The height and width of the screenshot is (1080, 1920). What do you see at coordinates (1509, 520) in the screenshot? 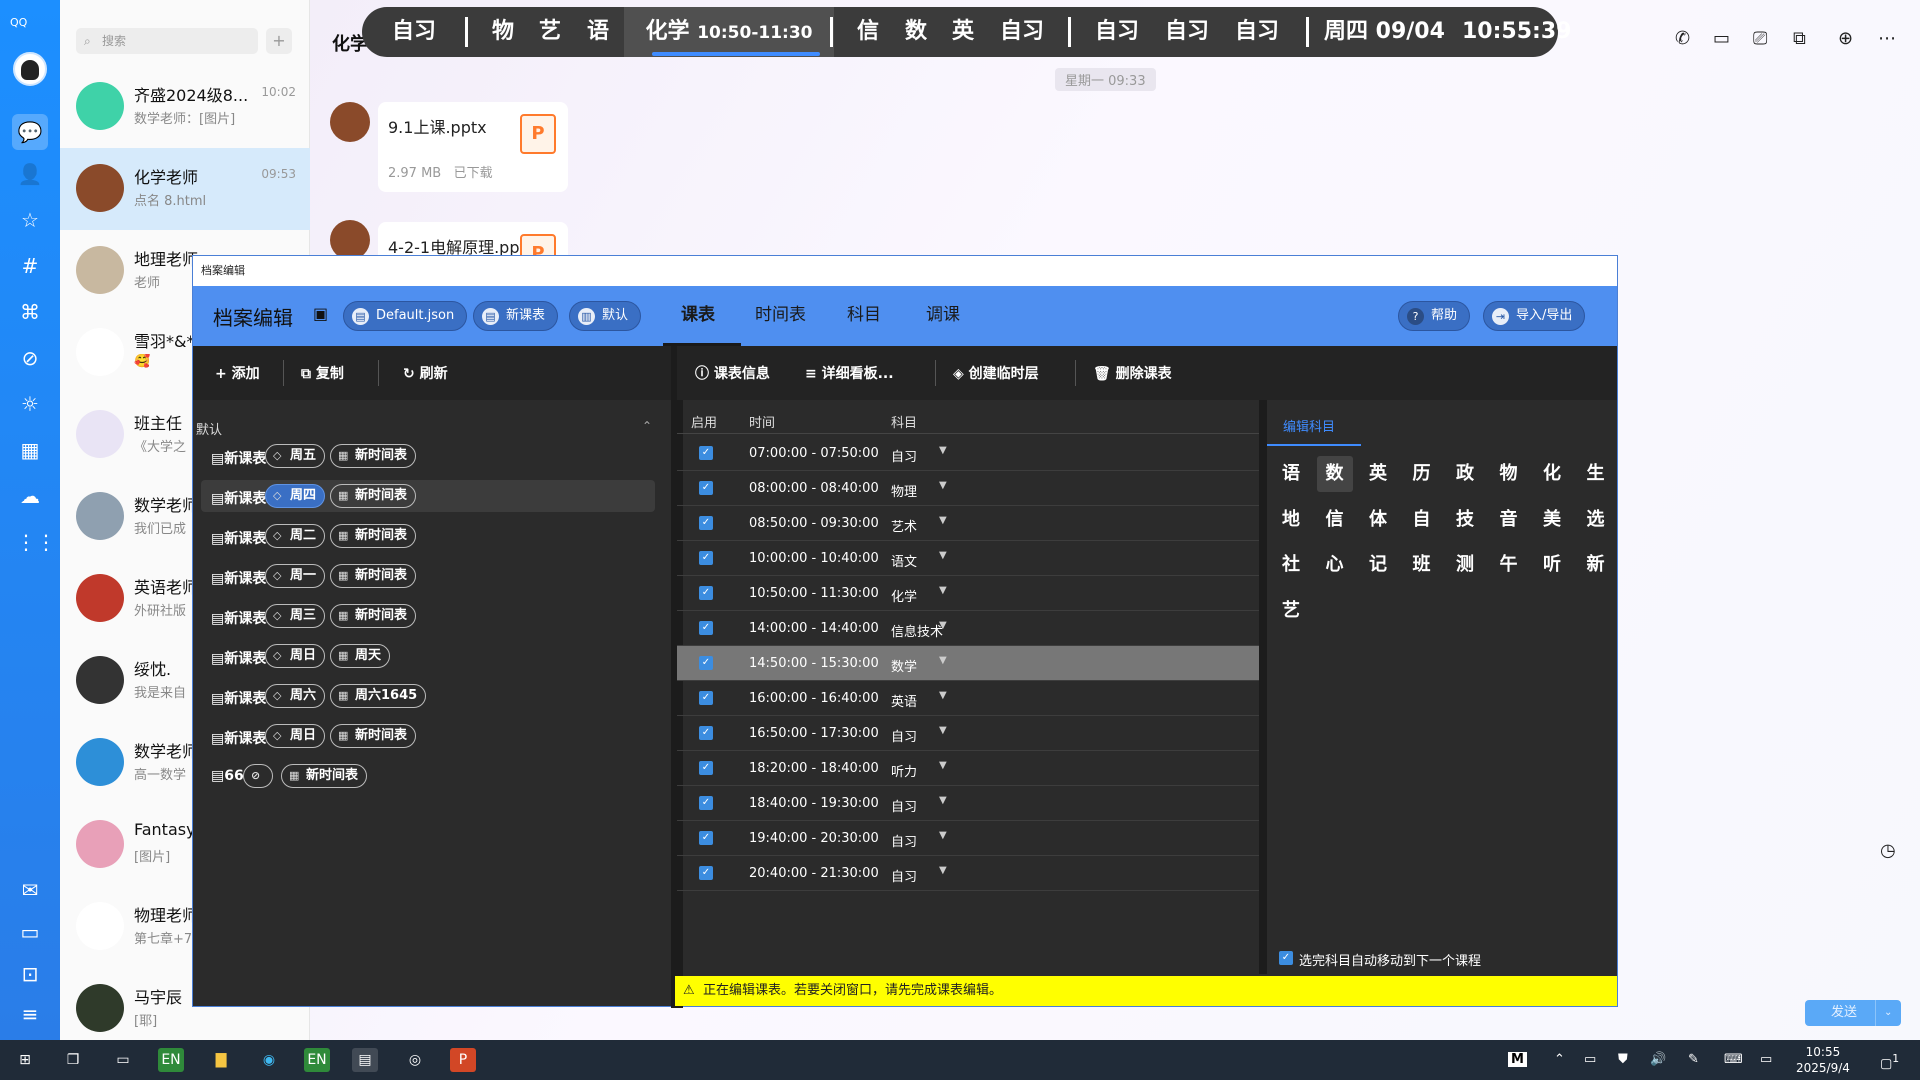
I see `subject-button: 音` at bounding box center [1509, 520].